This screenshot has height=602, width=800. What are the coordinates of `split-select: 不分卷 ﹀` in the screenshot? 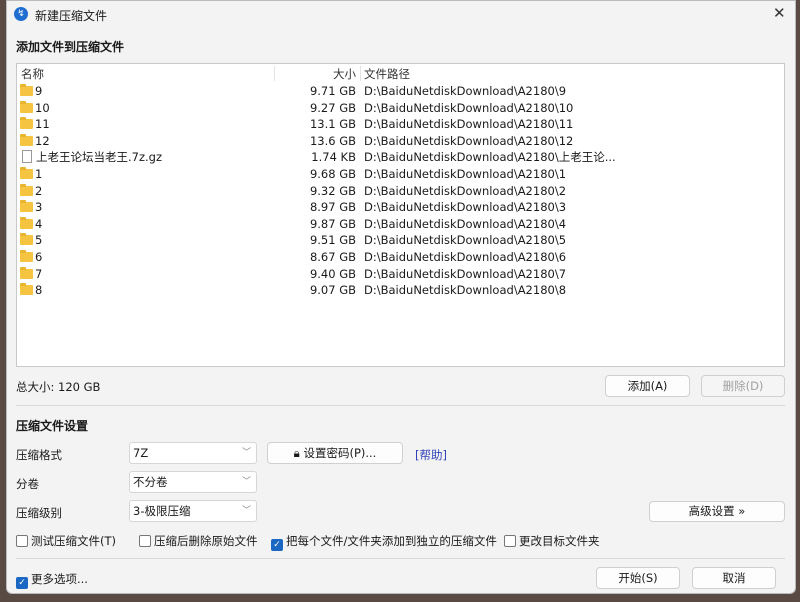 It's located at (193, 482).